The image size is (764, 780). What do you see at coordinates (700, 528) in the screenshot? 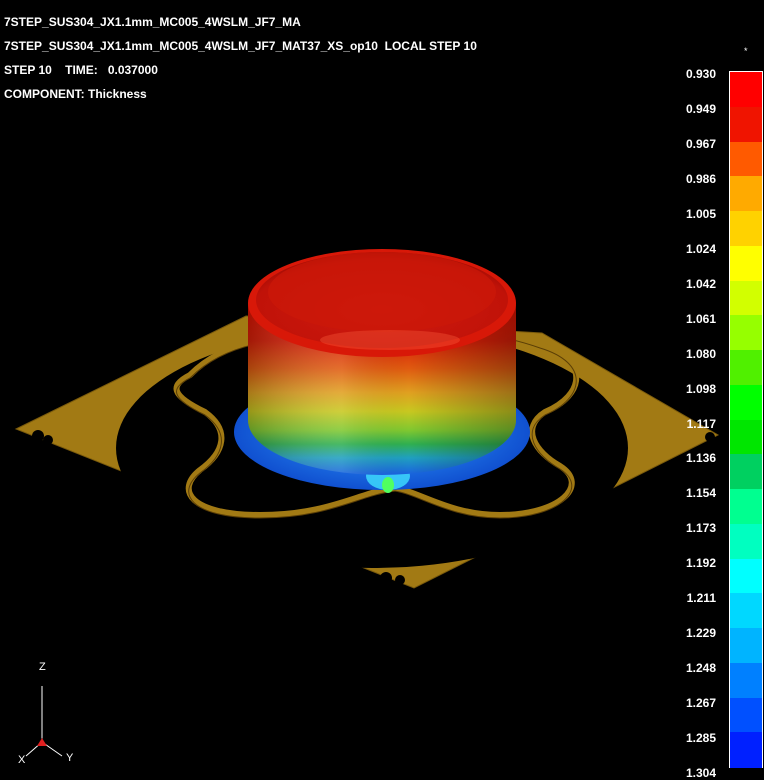
I see `legend-value-label: 1.173` at bounding box center [700, 528].